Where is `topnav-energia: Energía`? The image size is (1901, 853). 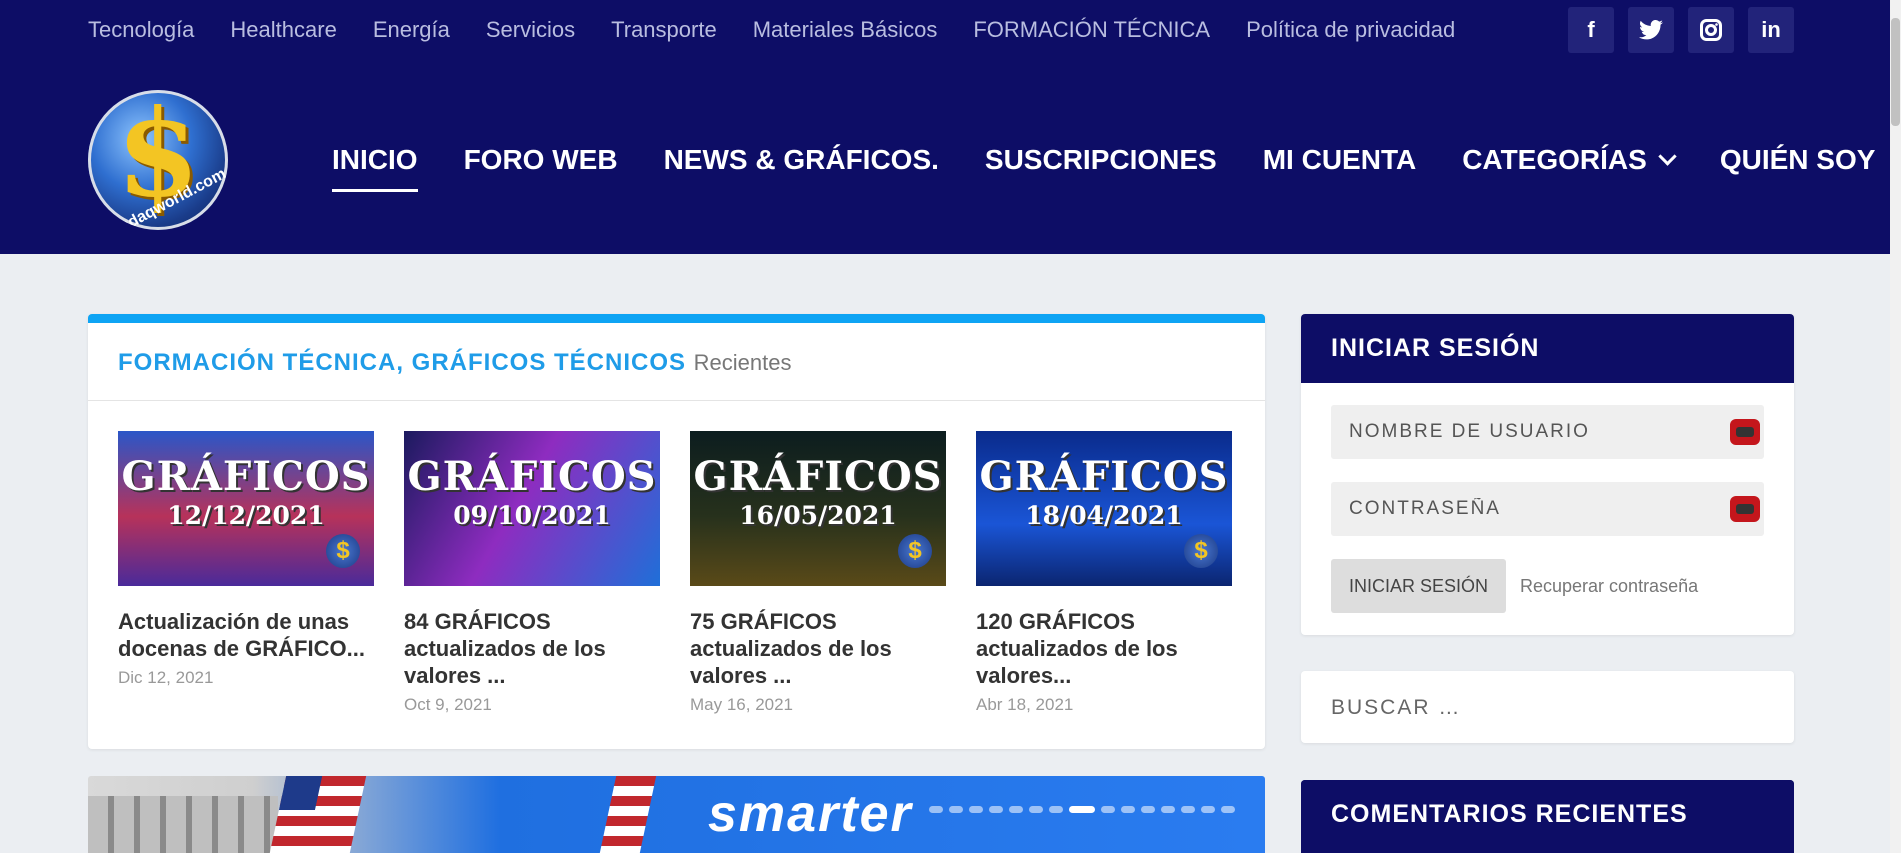 topnav-energia: Energía is located at coordinates (411, 30).